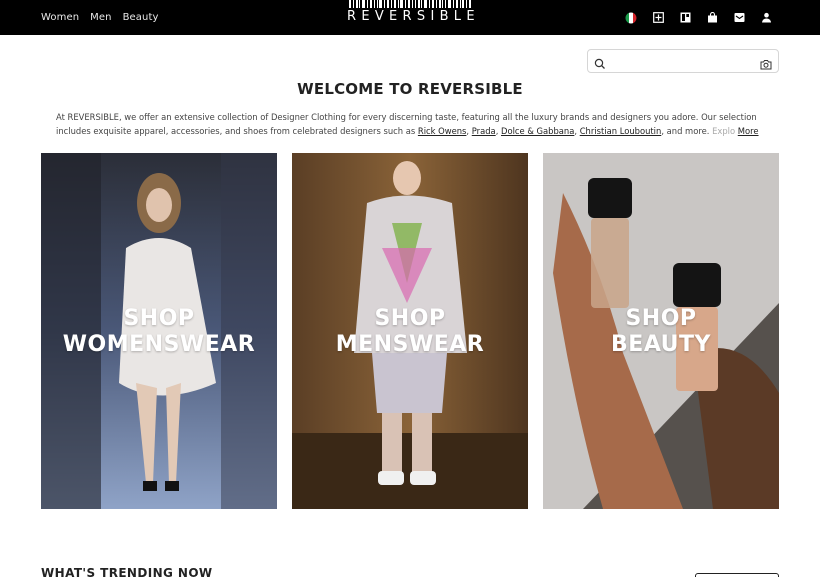 The image size is (820, 577). I want to click on brand-link-prada: Prada, so click(484, 131).